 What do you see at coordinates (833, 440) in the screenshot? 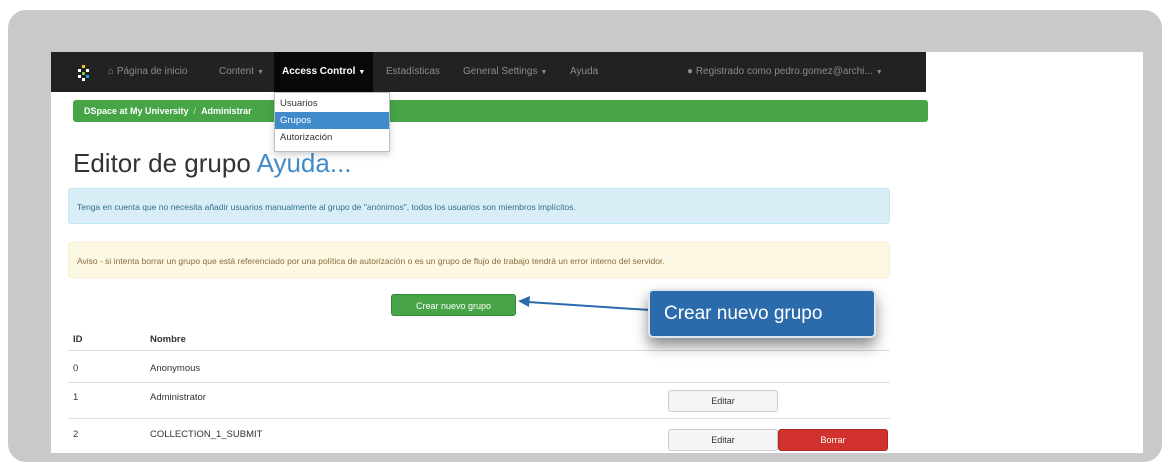
I see `delete-button: Borrar` at bounding box center [833, 440].